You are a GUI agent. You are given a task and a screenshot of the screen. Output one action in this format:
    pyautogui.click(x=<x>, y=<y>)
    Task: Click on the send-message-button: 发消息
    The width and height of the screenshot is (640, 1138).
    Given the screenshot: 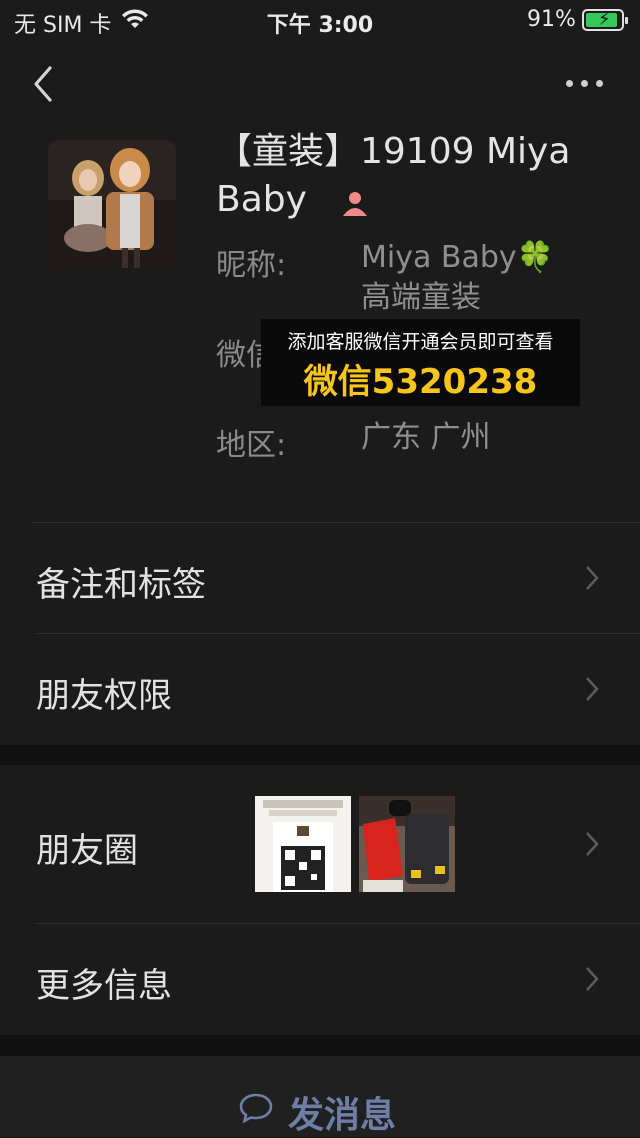 What is the action you would take?
    pyautogui.click(x=320, y=1096)
    